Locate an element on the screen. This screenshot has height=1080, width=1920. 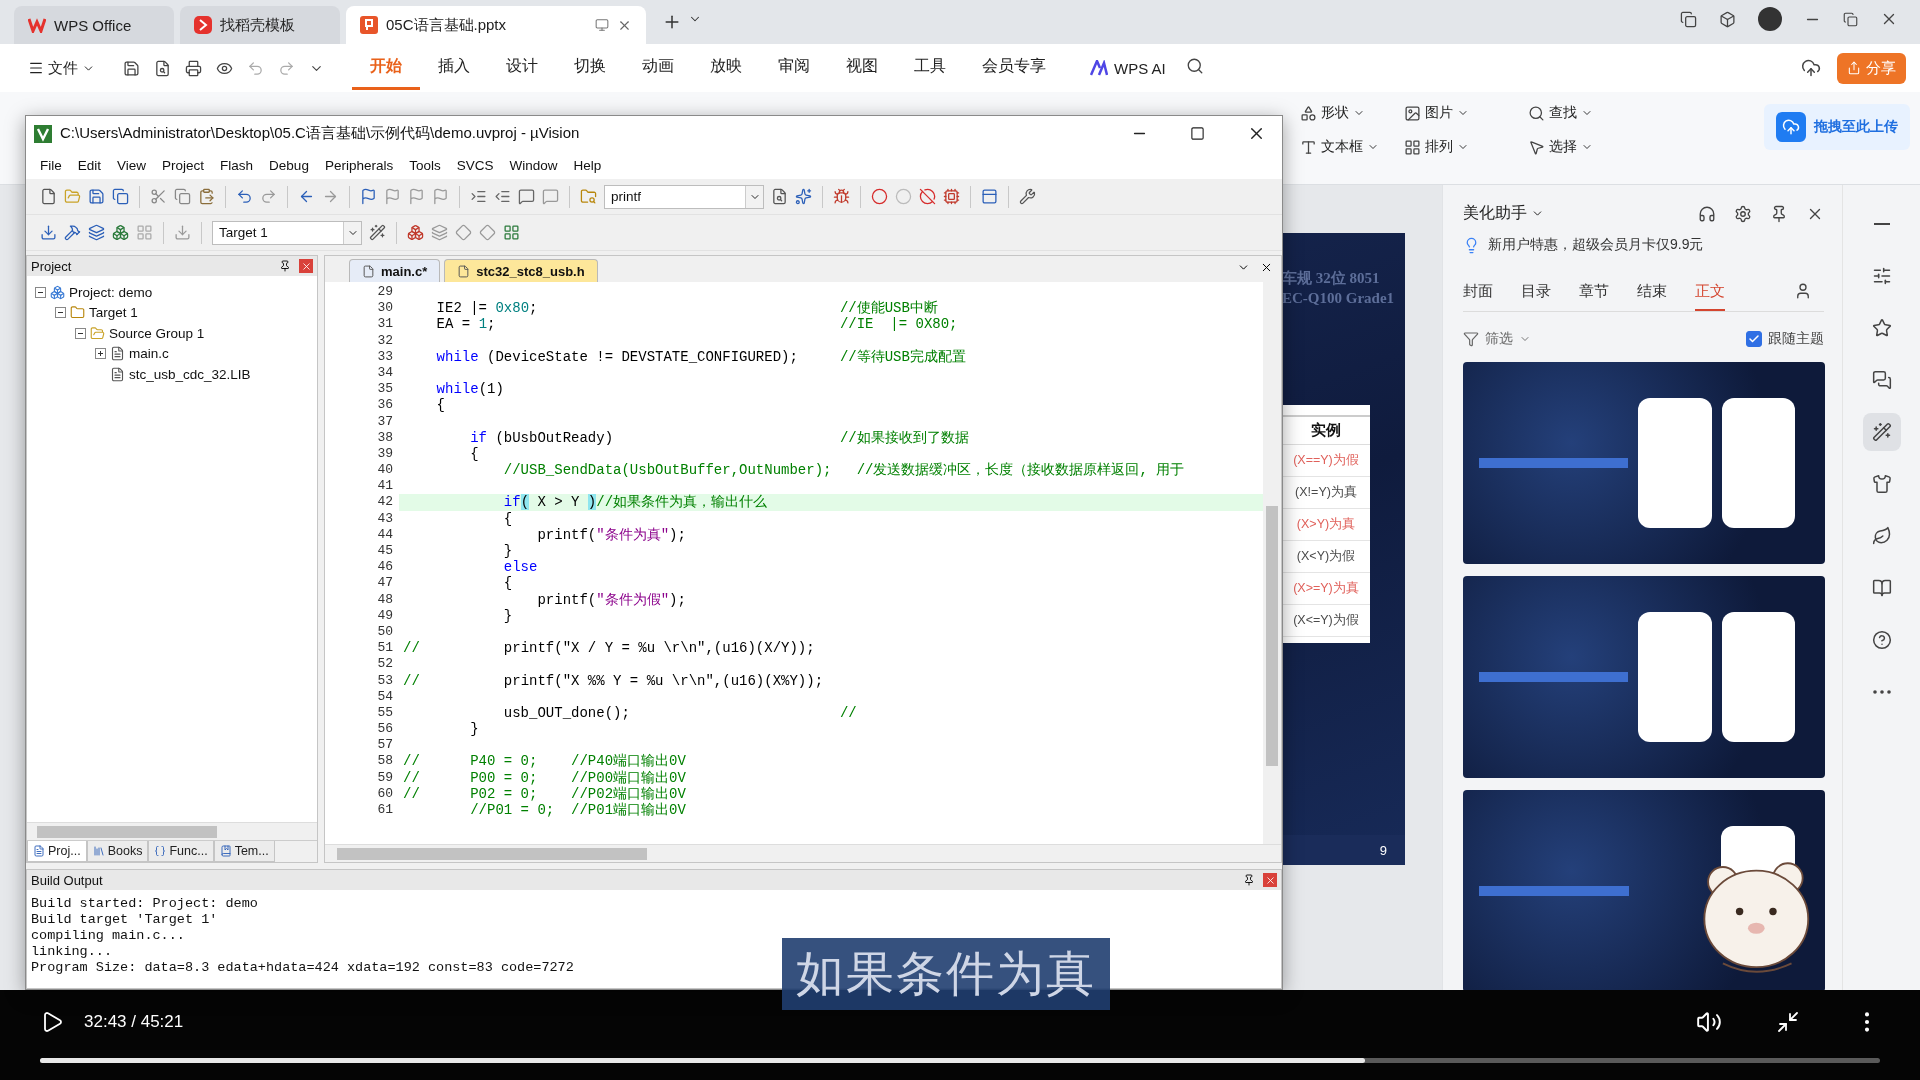
debug-icon is located at coordinates (841, 196).